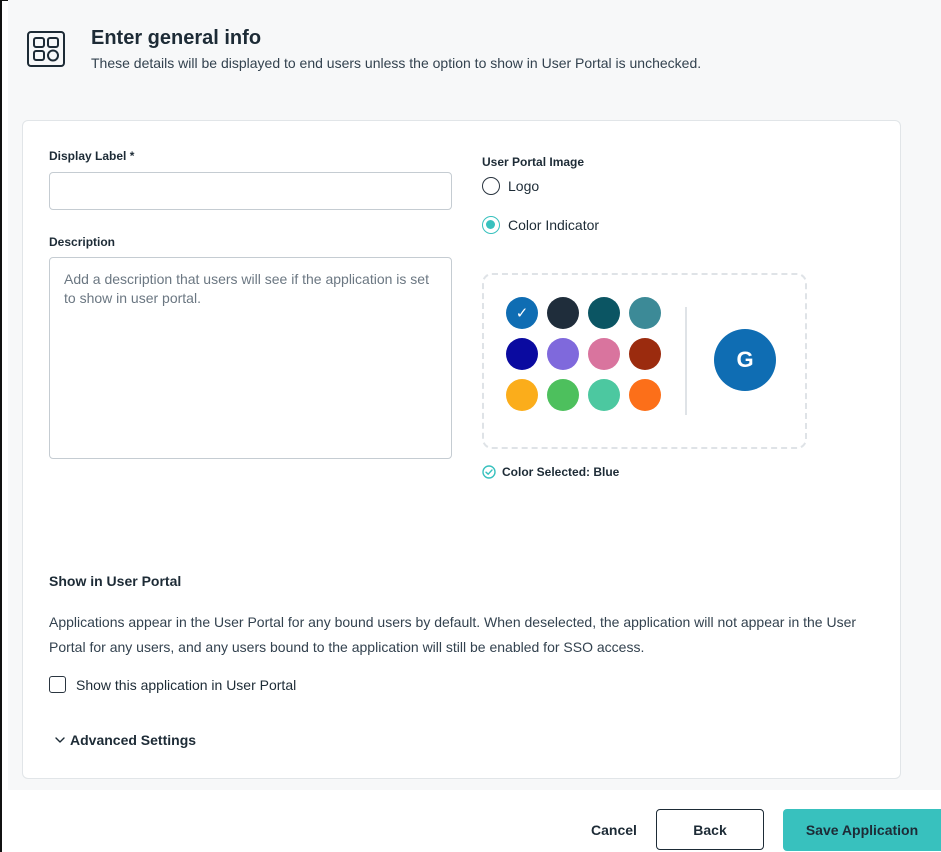  I want to click on radio-color-indicator: Color Indicator, so click(540, 225).